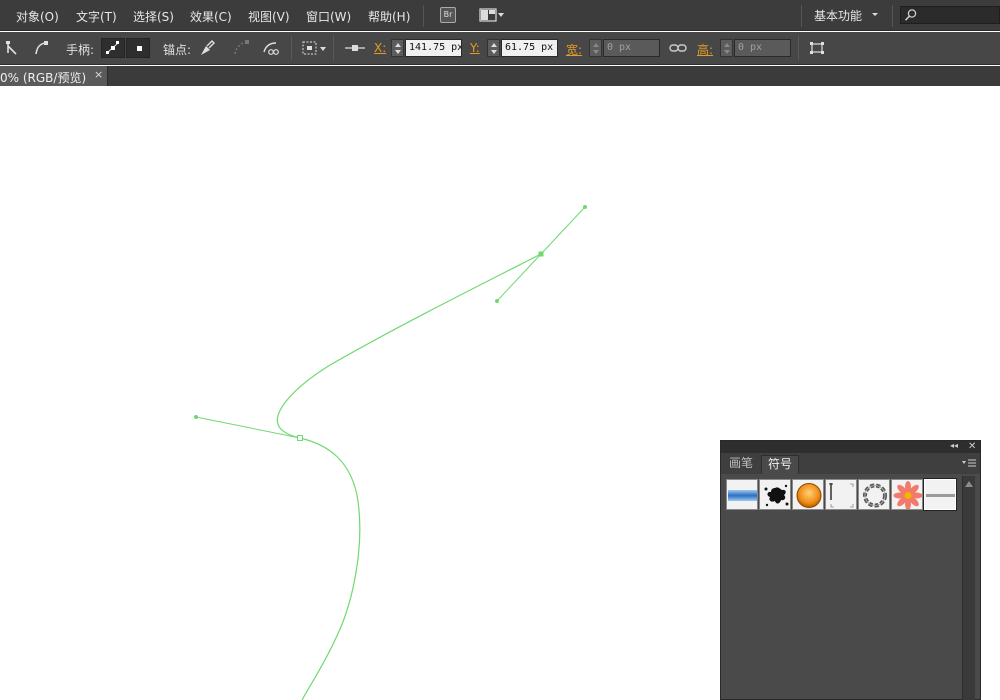 The width and height of the screenshot is (1000, 700). Describe the element at coordinates (954, 445) in the screenshot. I see `collapse-panel-icon: ◂◂` at that location.